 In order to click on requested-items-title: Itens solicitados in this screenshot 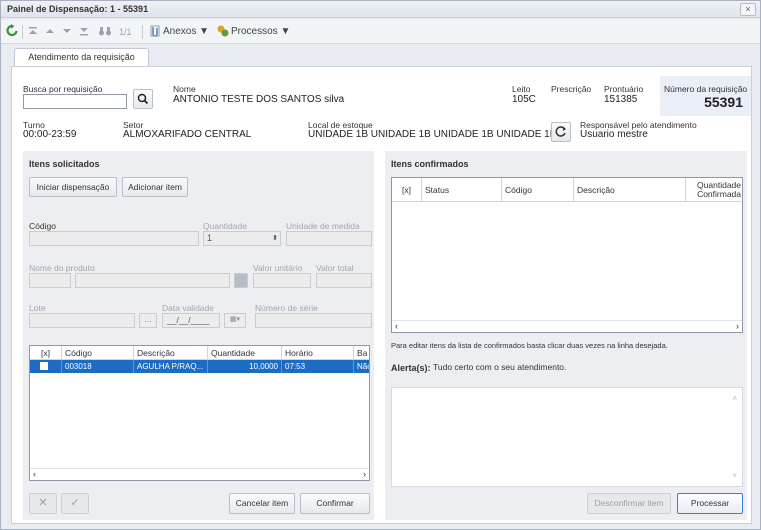, I will do `click(64, 164)`.